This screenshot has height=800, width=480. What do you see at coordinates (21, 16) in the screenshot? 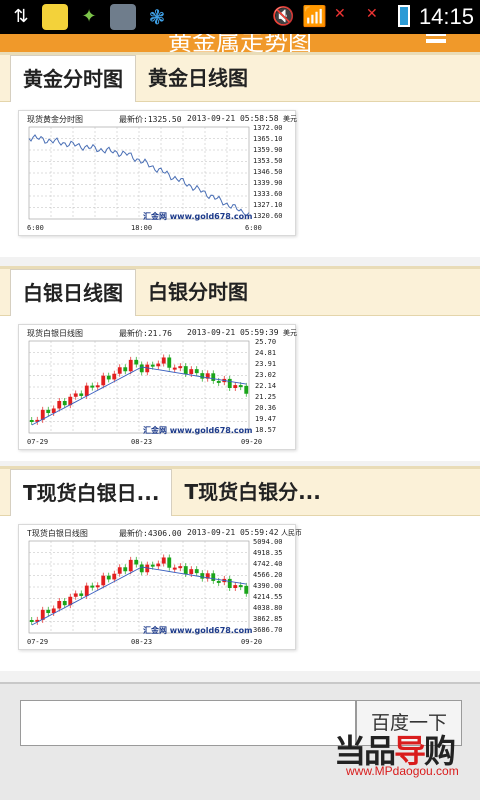
I see `usb-icon: ⇅` at bounding box center [21, 16].